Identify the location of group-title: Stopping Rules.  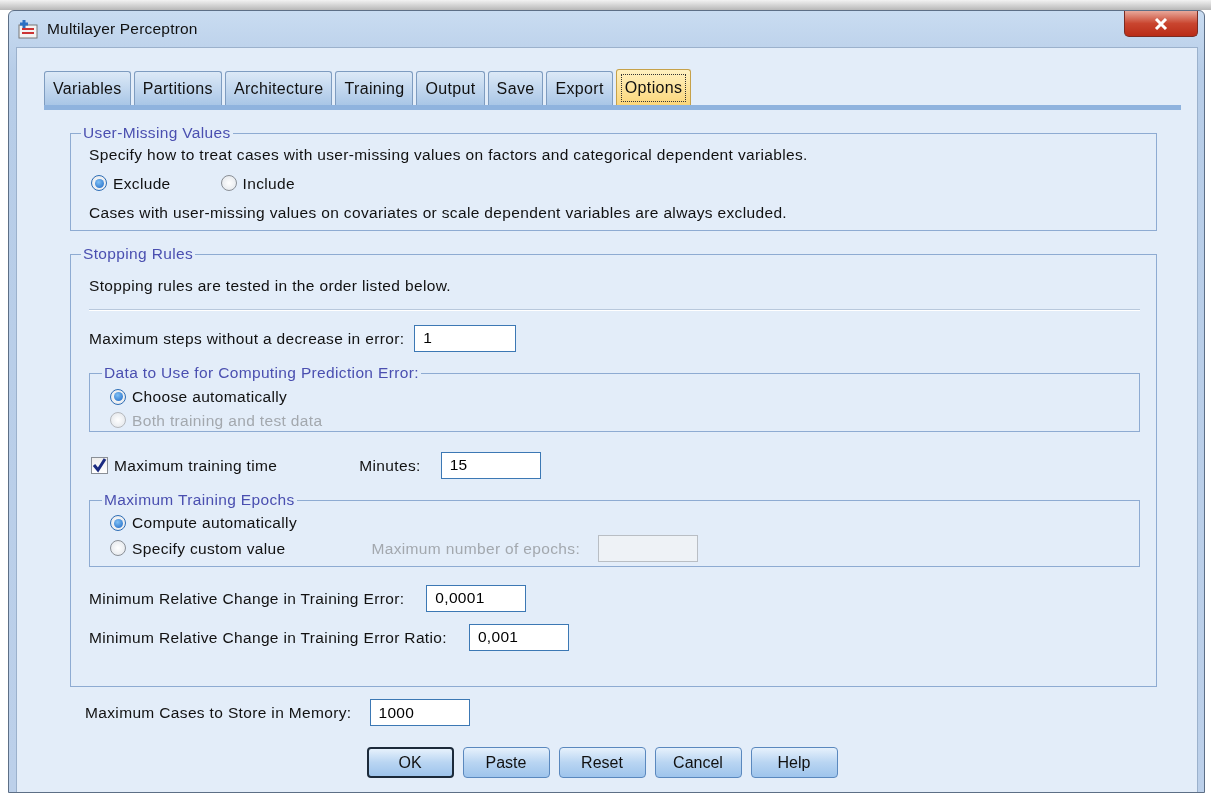
(138, 254).